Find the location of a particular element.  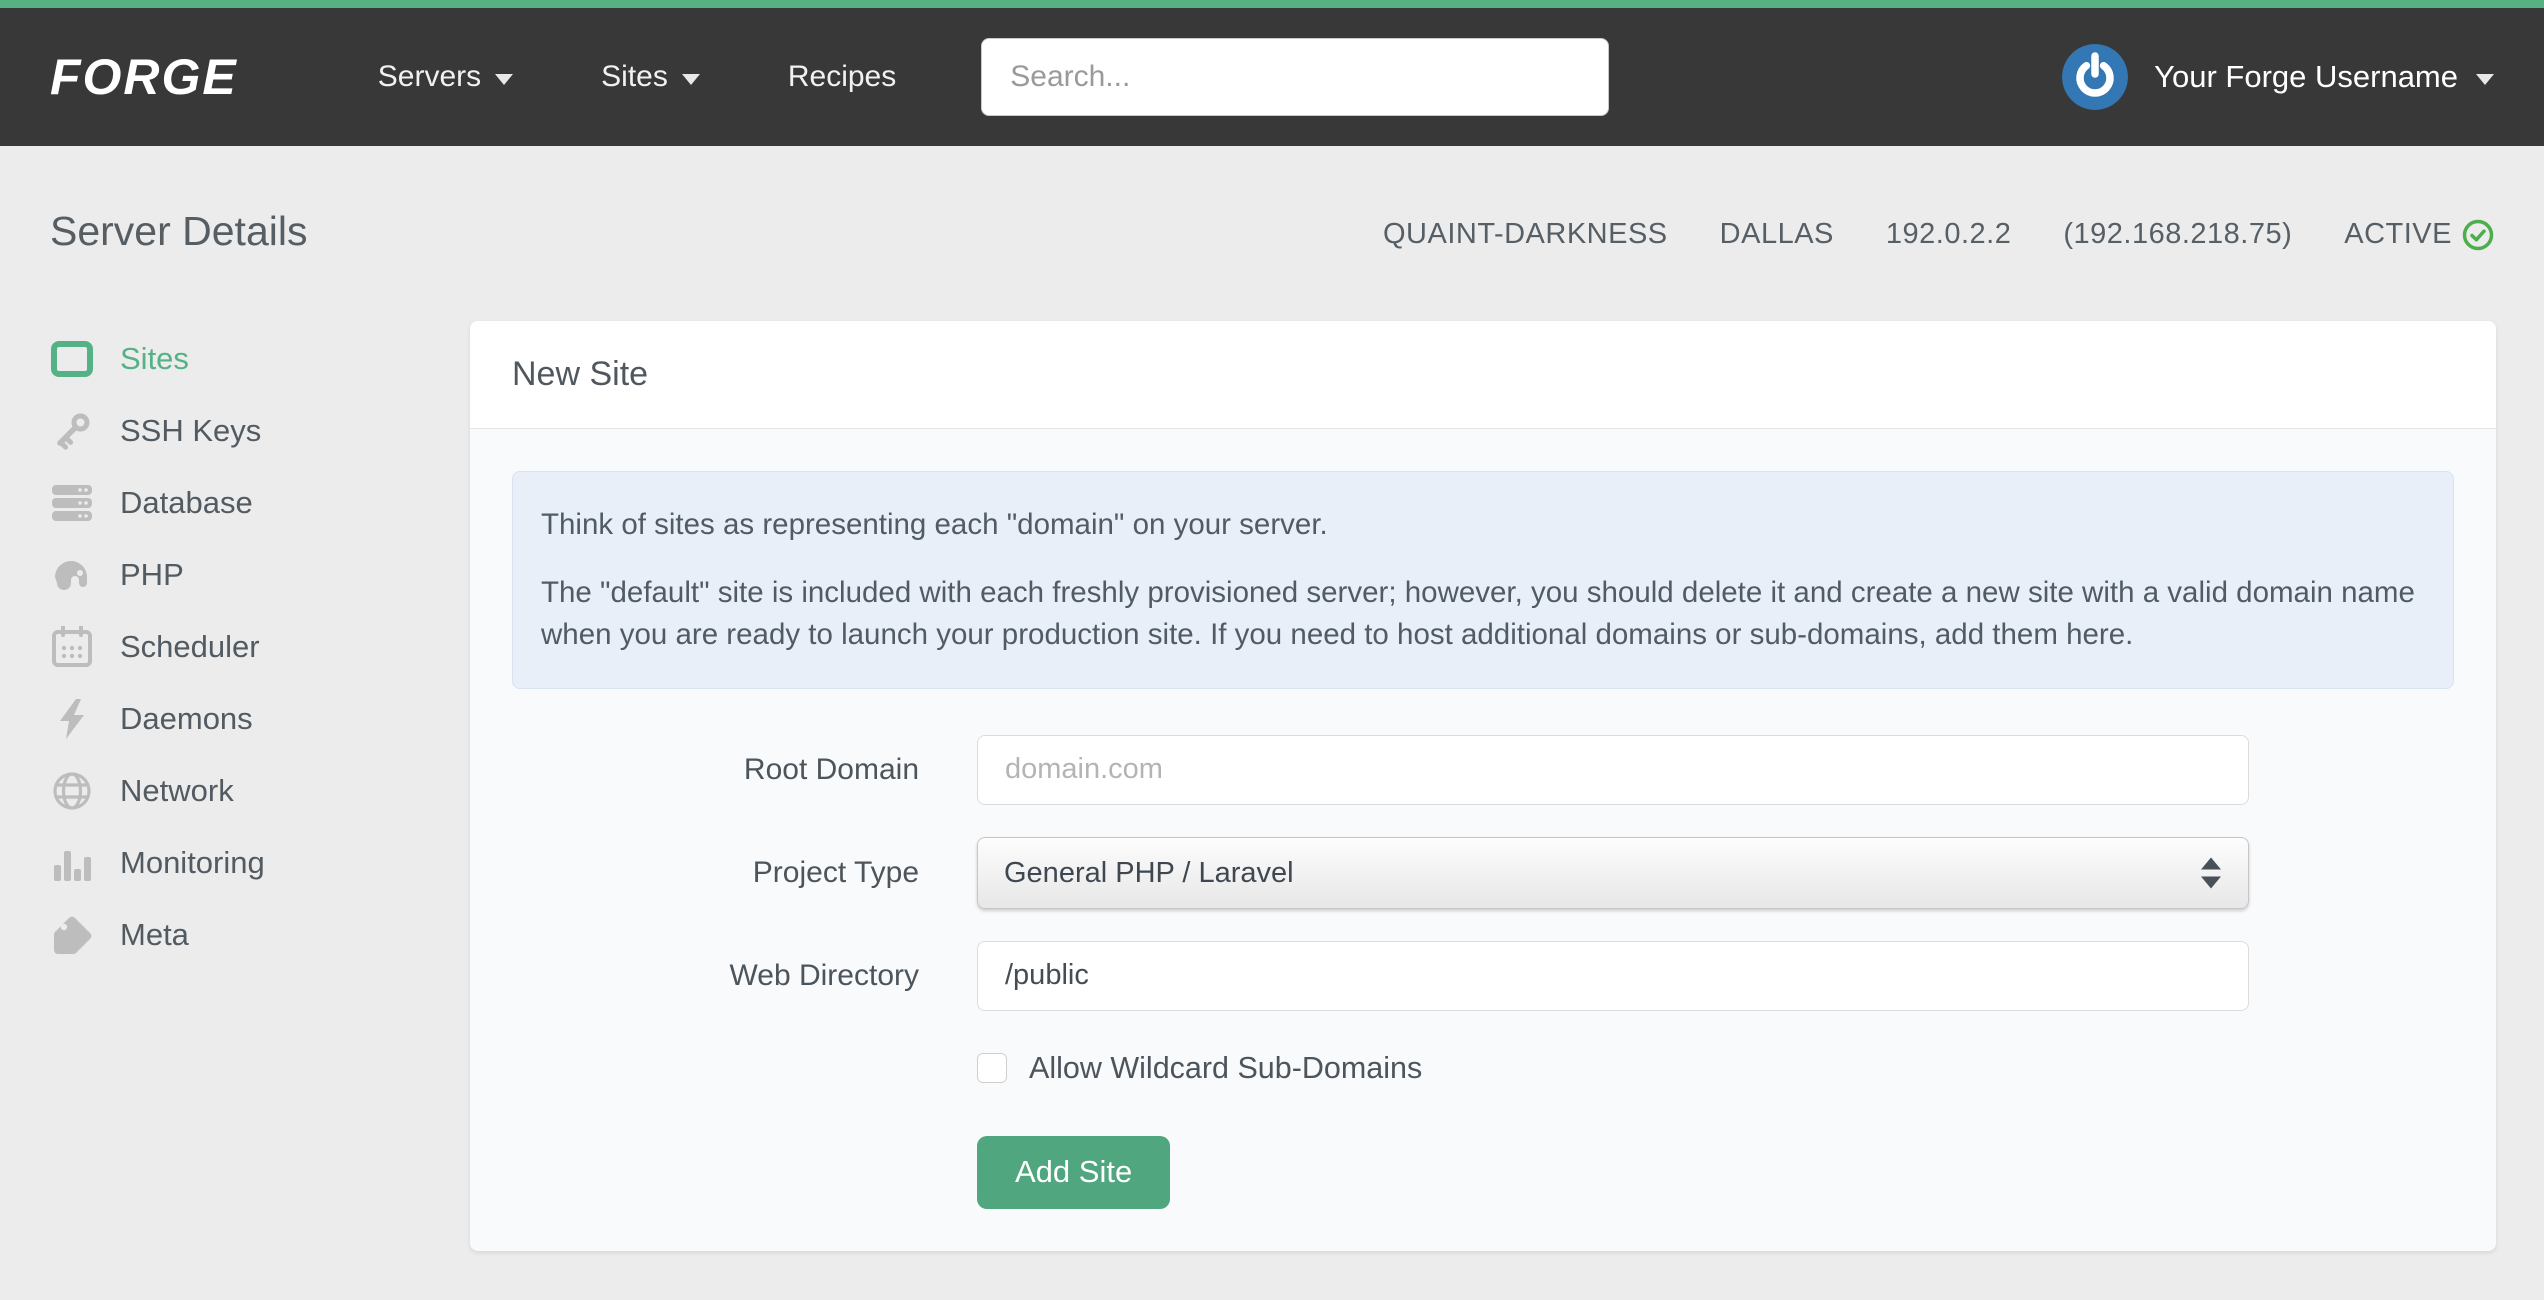

project-type-select: General PHP / Laravel is located at coordinates (1613, 872).